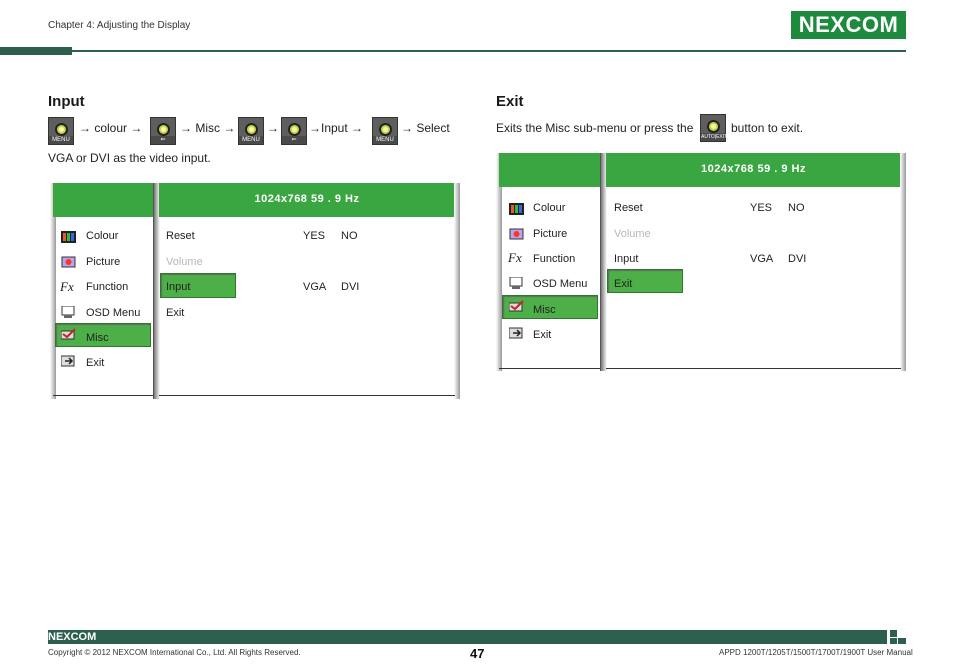 This screenshot has width=954, height=672. What do you see at coordinates (119, 25) in the screenshot?
I see `chapter-title: Chapter 4: Adjusting the Display` at bounding box center [119, 25].